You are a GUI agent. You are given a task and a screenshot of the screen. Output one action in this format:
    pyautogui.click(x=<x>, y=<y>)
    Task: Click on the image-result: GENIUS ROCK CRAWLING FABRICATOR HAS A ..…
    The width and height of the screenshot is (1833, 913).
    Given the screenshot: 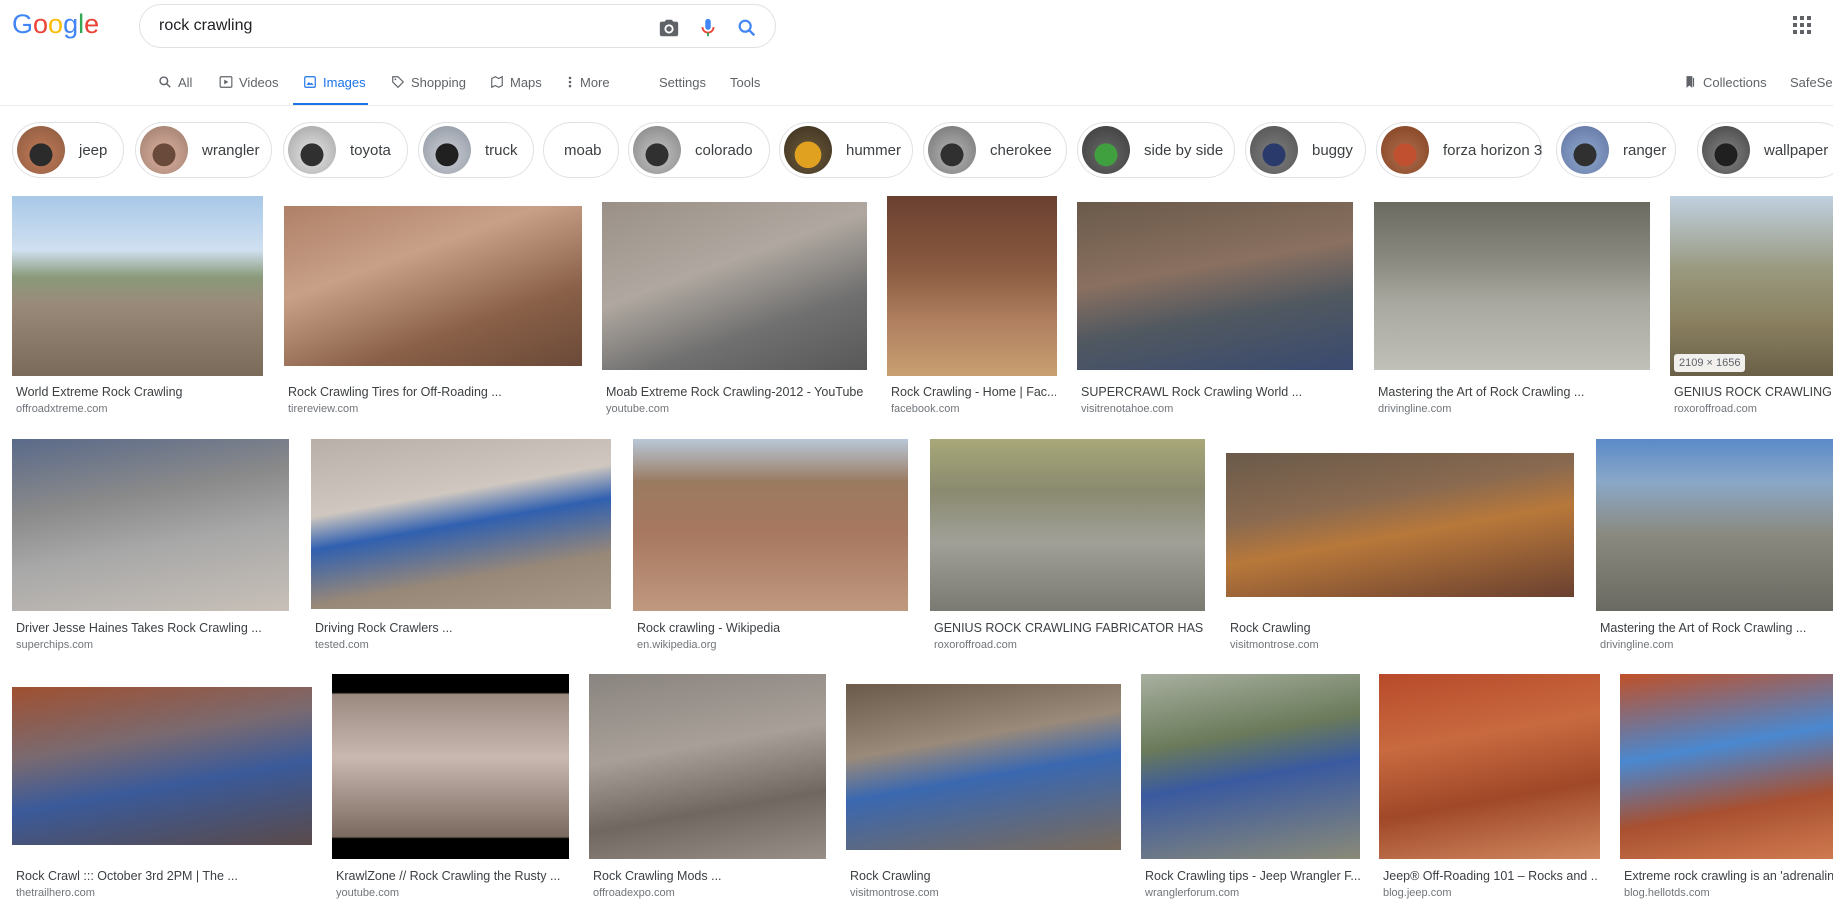 What is the action you would take?
    pyautogui.click(x=1067, y=548)
    